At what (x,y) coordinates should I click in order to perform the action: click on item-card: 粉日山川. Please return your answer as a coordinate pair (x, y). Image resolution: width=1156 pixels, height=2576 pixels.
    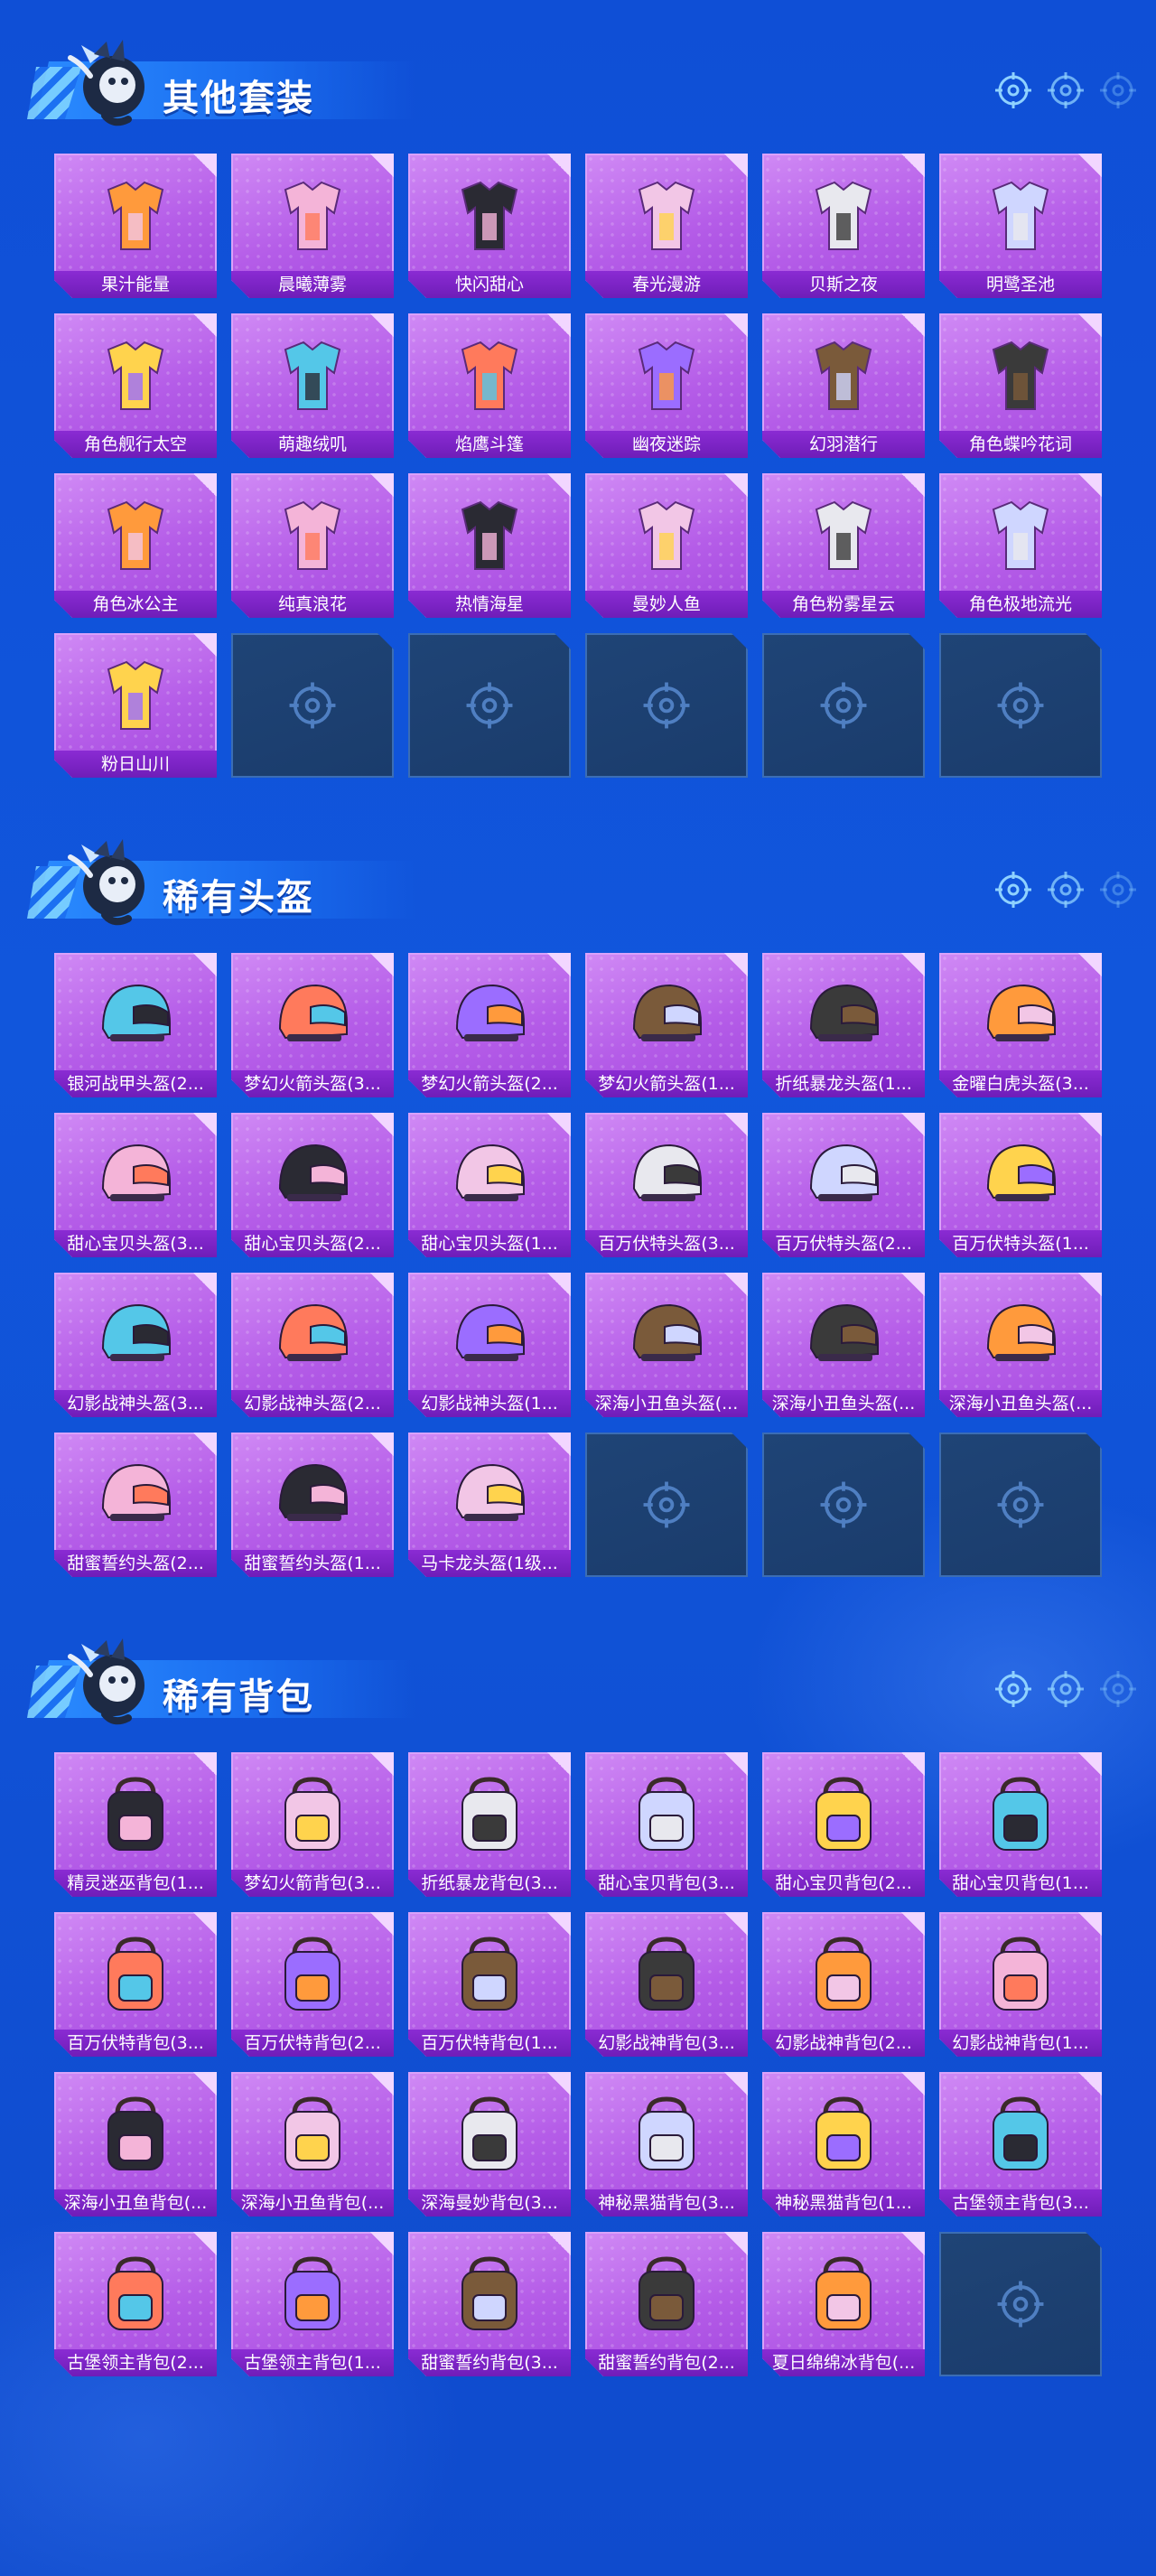
    Looking at the image, I should click on (135, 705).